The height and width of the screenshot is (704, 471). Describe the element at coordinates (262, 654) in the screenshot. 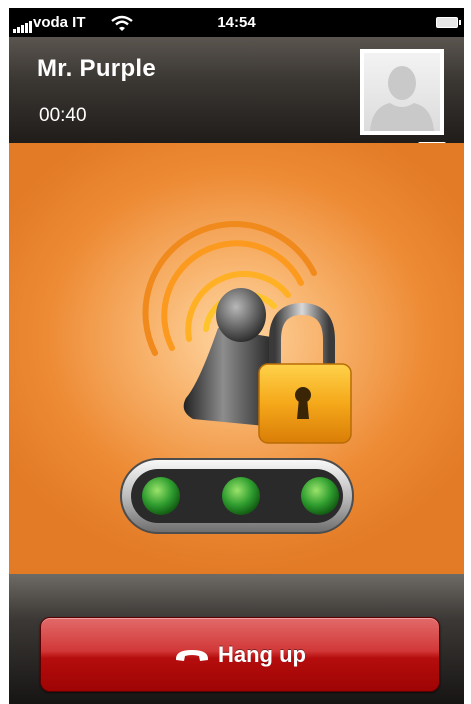

I see `hang-up-label: Hang up` at that location.